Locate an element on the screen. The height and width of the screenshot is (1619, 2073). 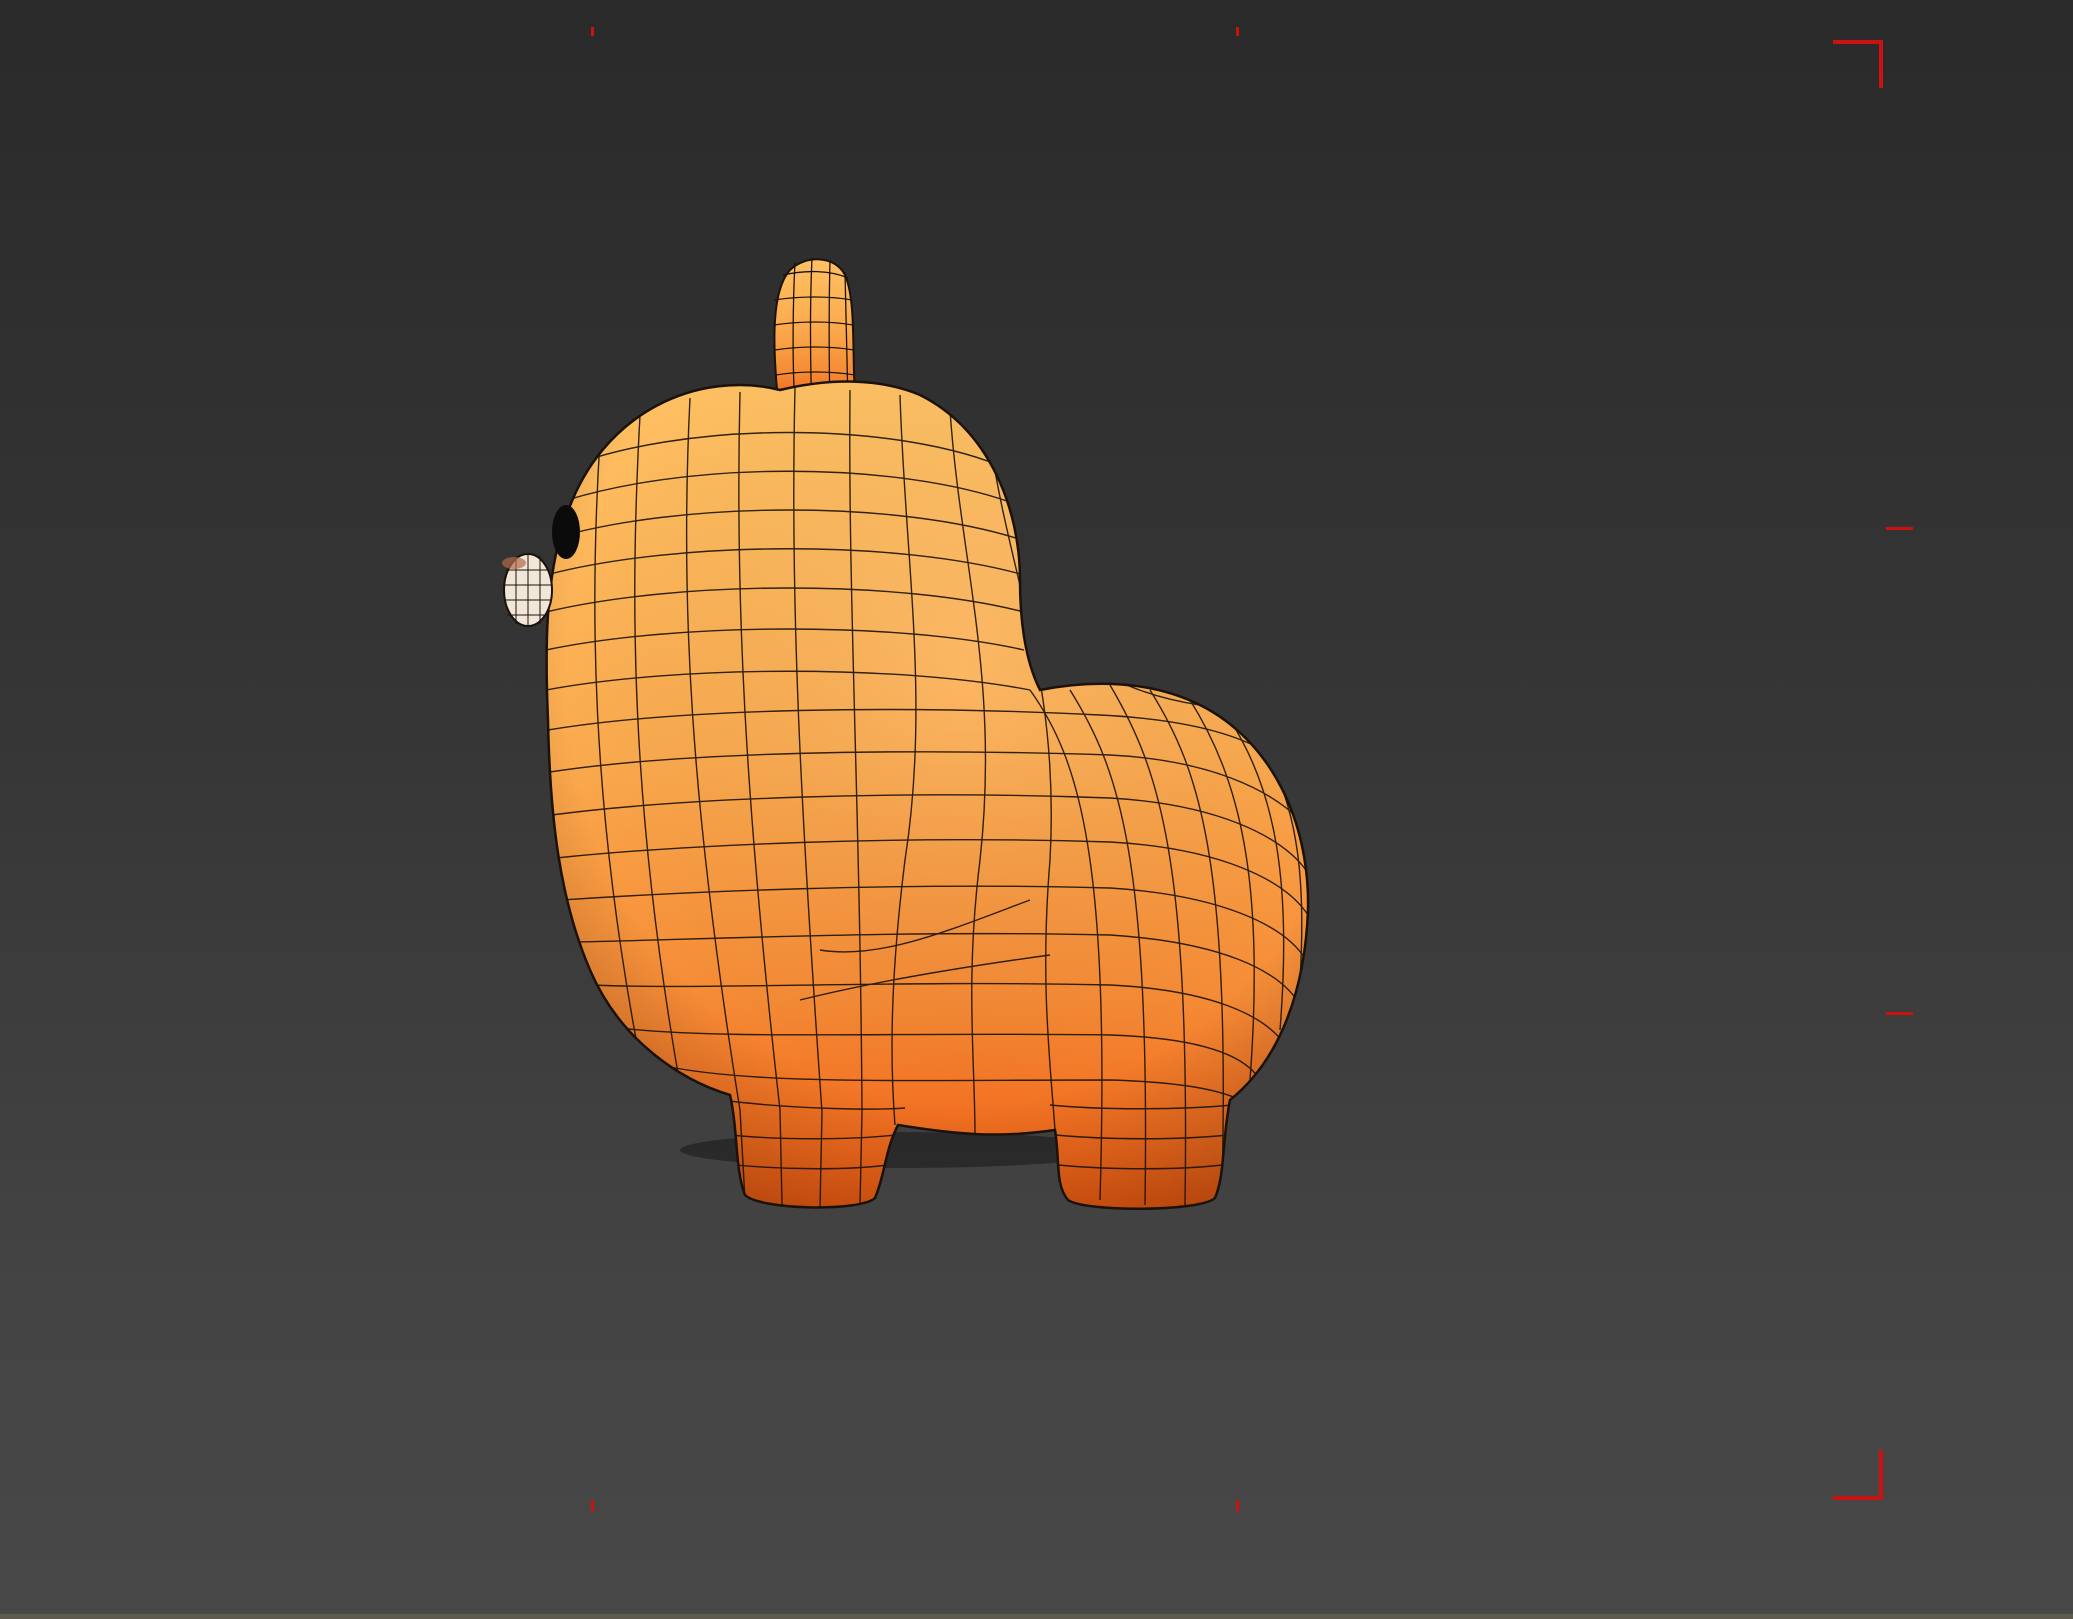
viewport-bottom-border is located at coordinates (1036, 1616).